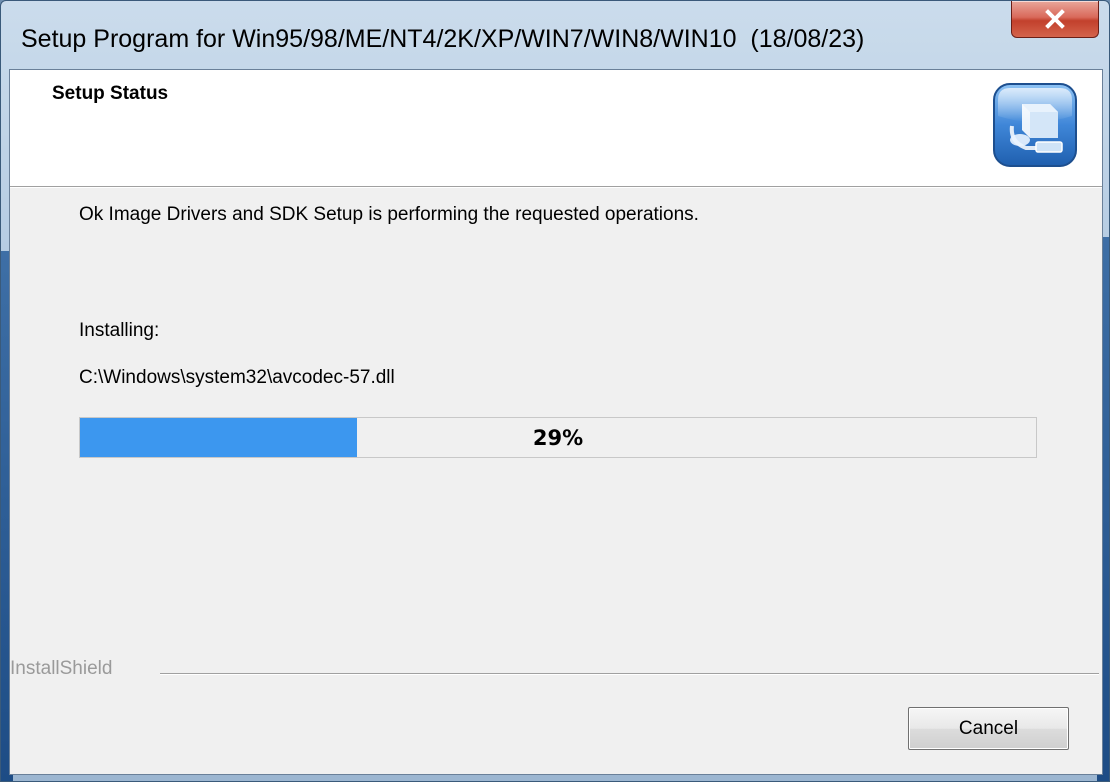  Describe the element at coordinates (66, 669) in the screenshot. I see `installshield-brand: InstallShield` at that location.